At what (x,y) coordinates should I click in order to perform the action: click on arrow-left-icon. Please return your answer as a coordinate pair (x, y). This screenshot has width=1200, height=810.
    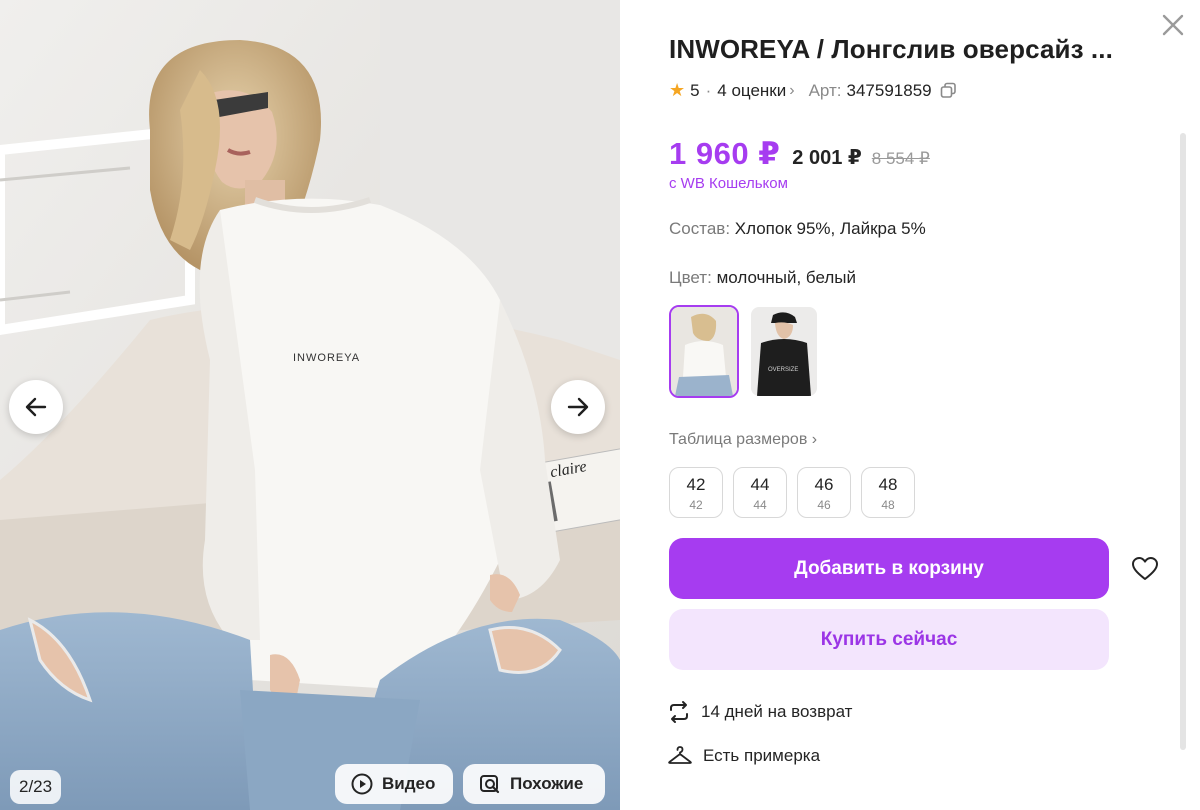
    Looking at the image, I should click on (36, 407).